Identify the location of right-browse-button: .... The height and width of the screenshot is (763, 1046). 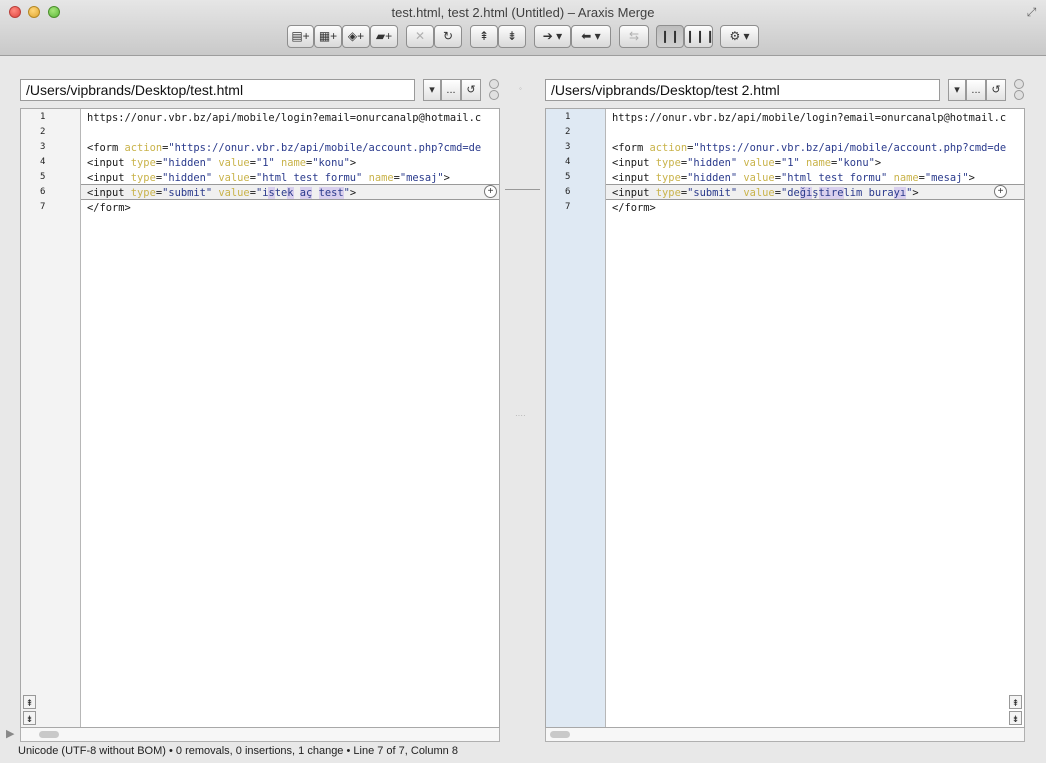
(976, 90).